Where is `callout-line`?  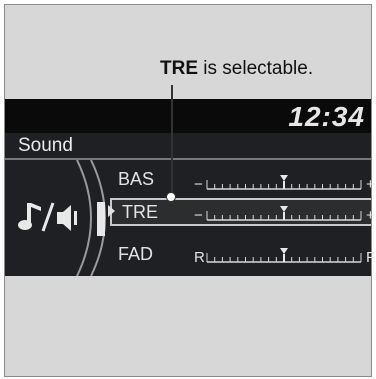
callout-line is located at coordinates (172, 141).